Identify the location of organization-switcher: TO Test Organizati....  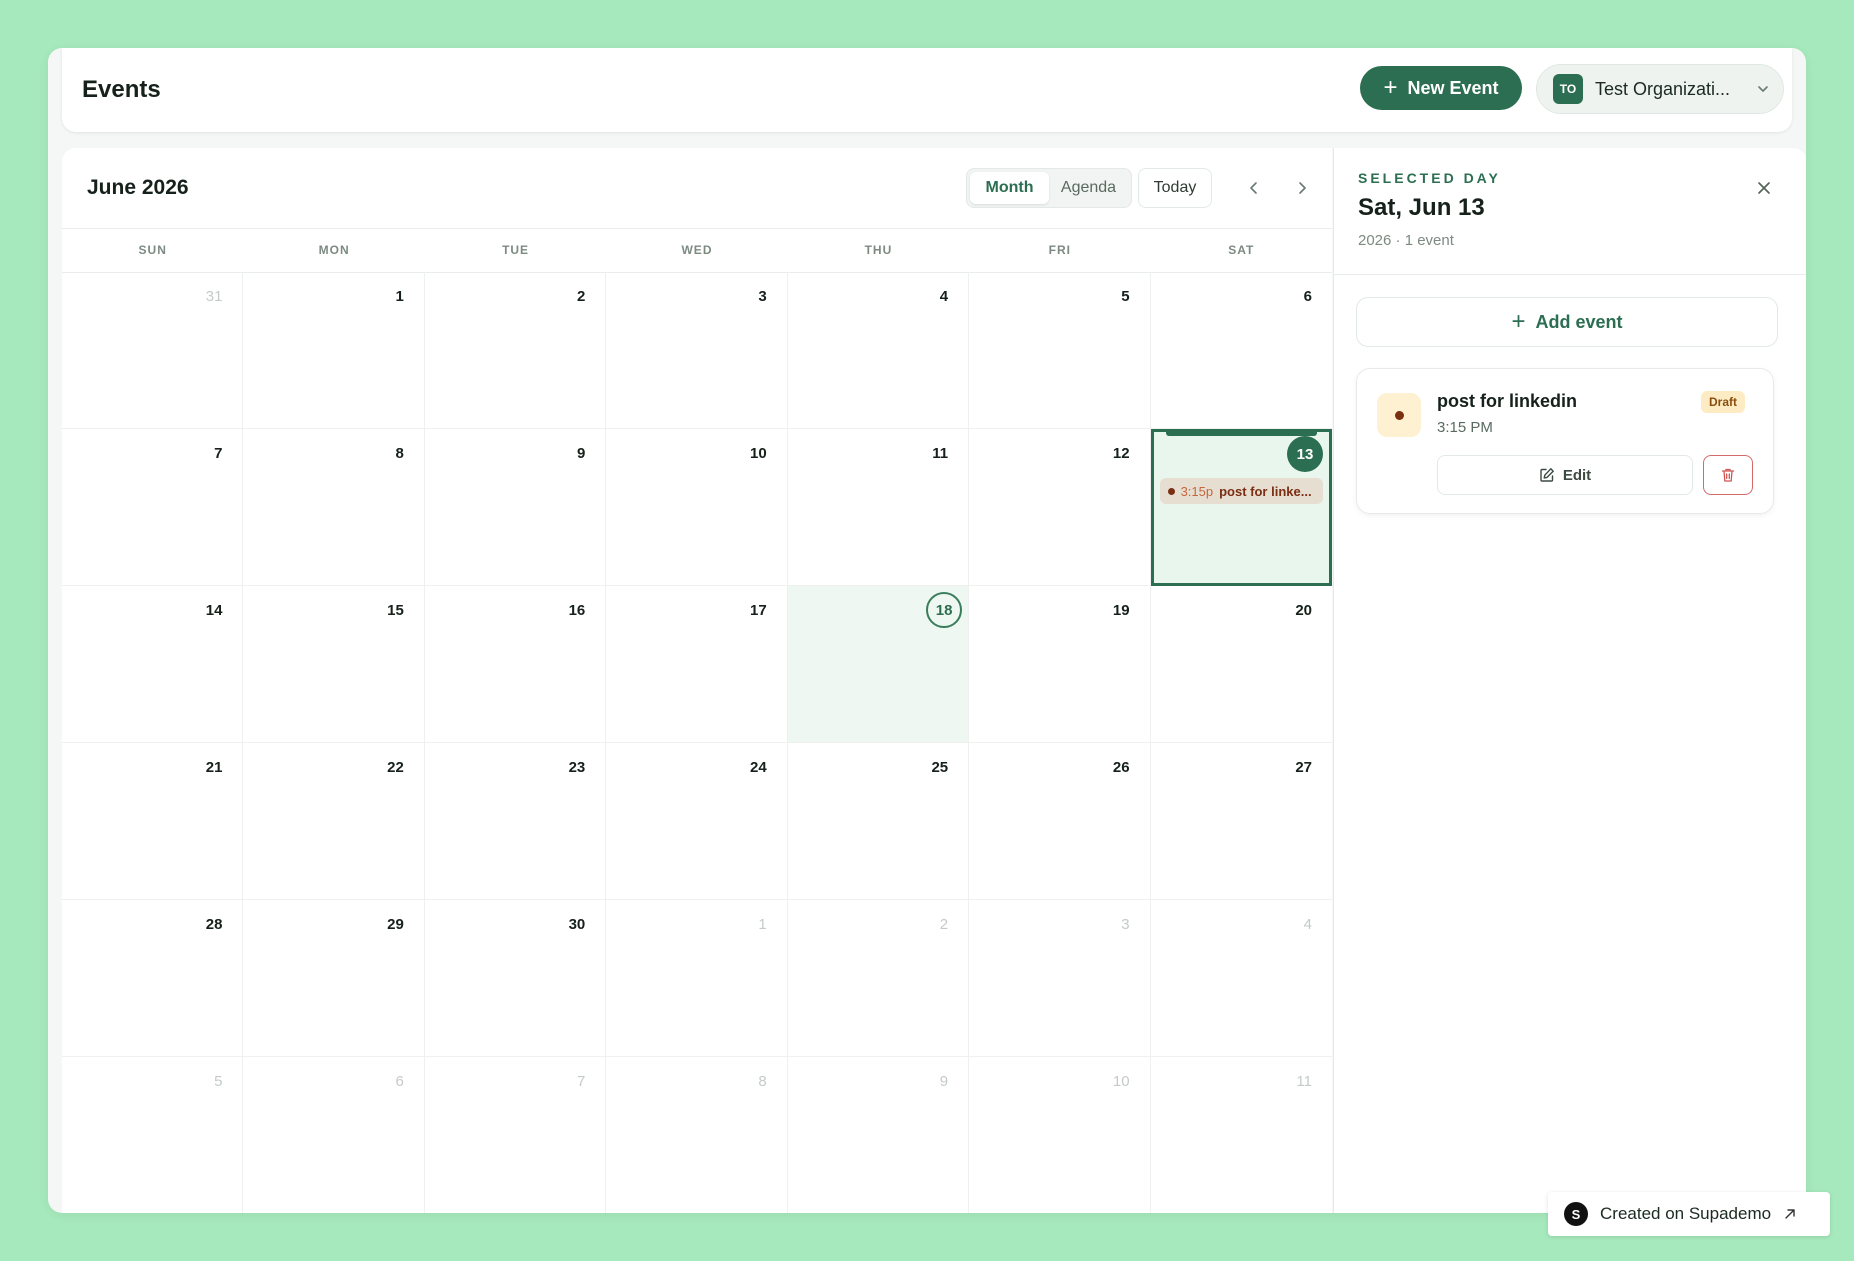
(1660, 89).